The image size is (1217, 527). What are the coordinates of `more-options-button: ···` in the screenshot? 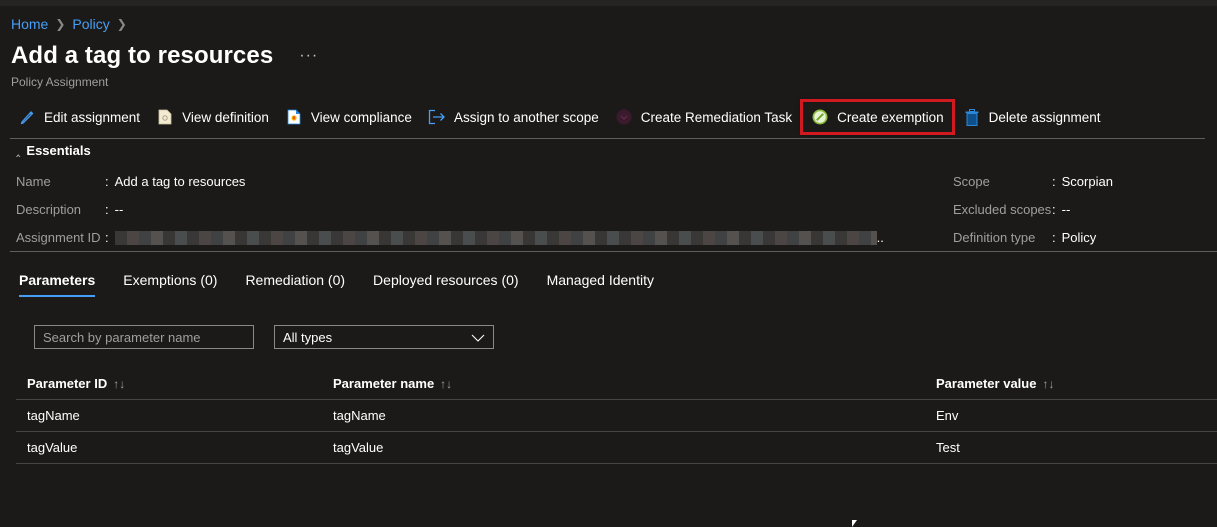 It's located at (308, 56).